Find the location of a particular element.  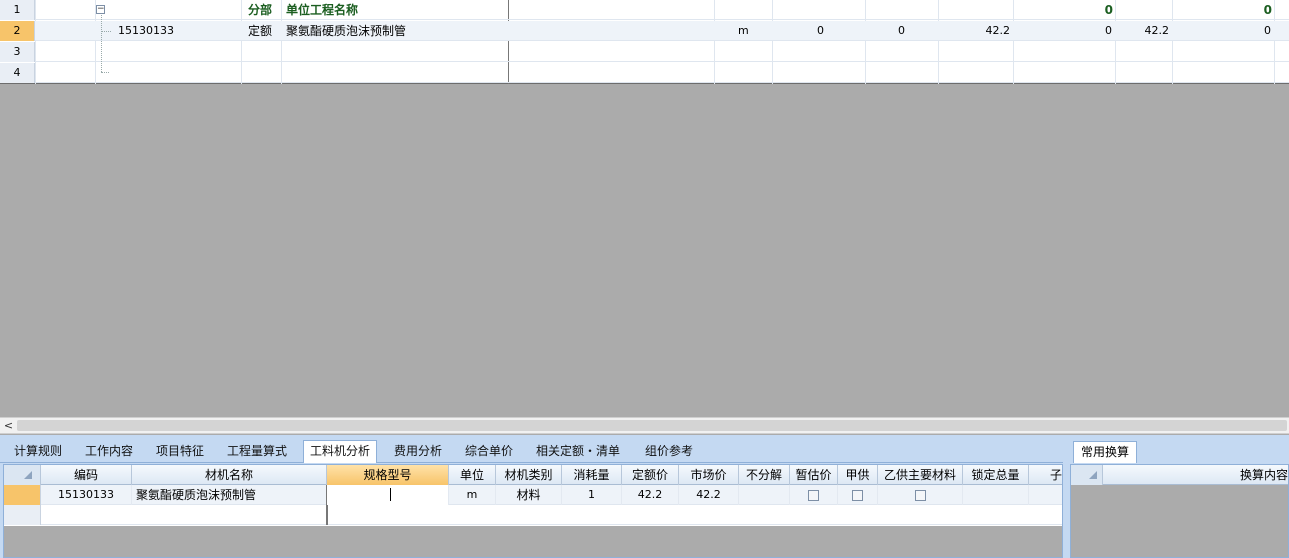

col-header-contractor-supply: 乙供主要材料 is located at coordinates (920, 475).